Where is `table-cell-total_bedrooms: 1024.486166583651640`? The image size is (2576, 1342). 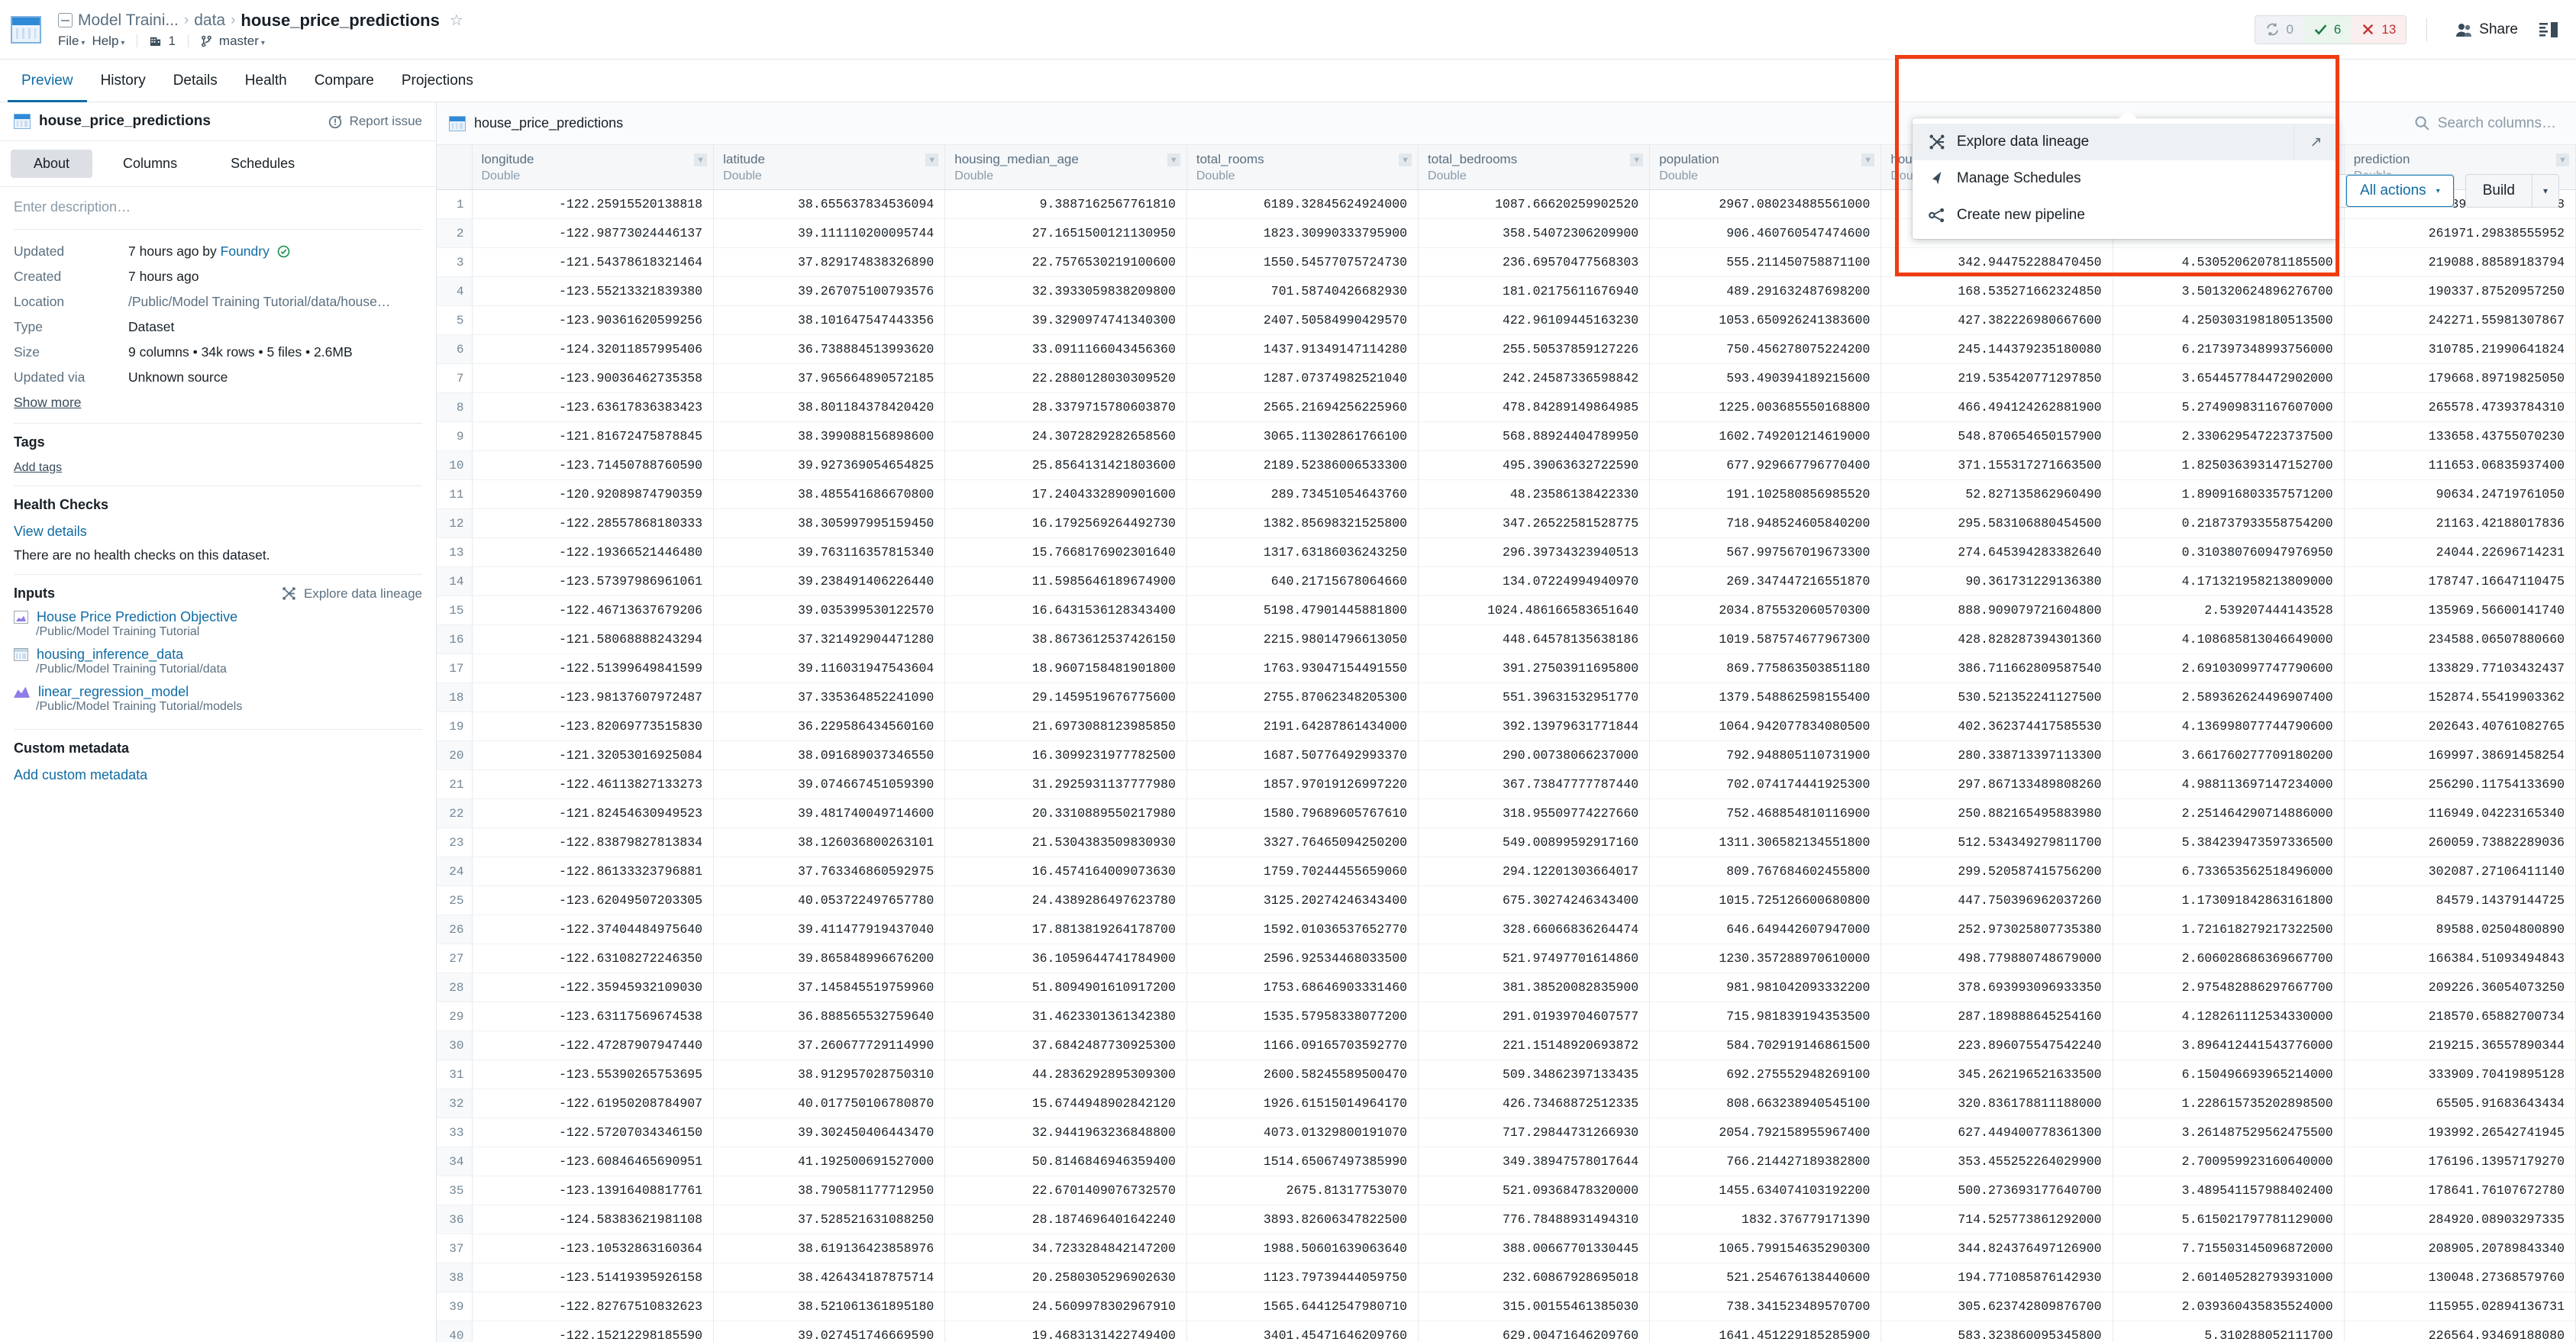
table-cell-total_bedrooms: 1024.486166583651640 is located at coordinates (1534, 610).